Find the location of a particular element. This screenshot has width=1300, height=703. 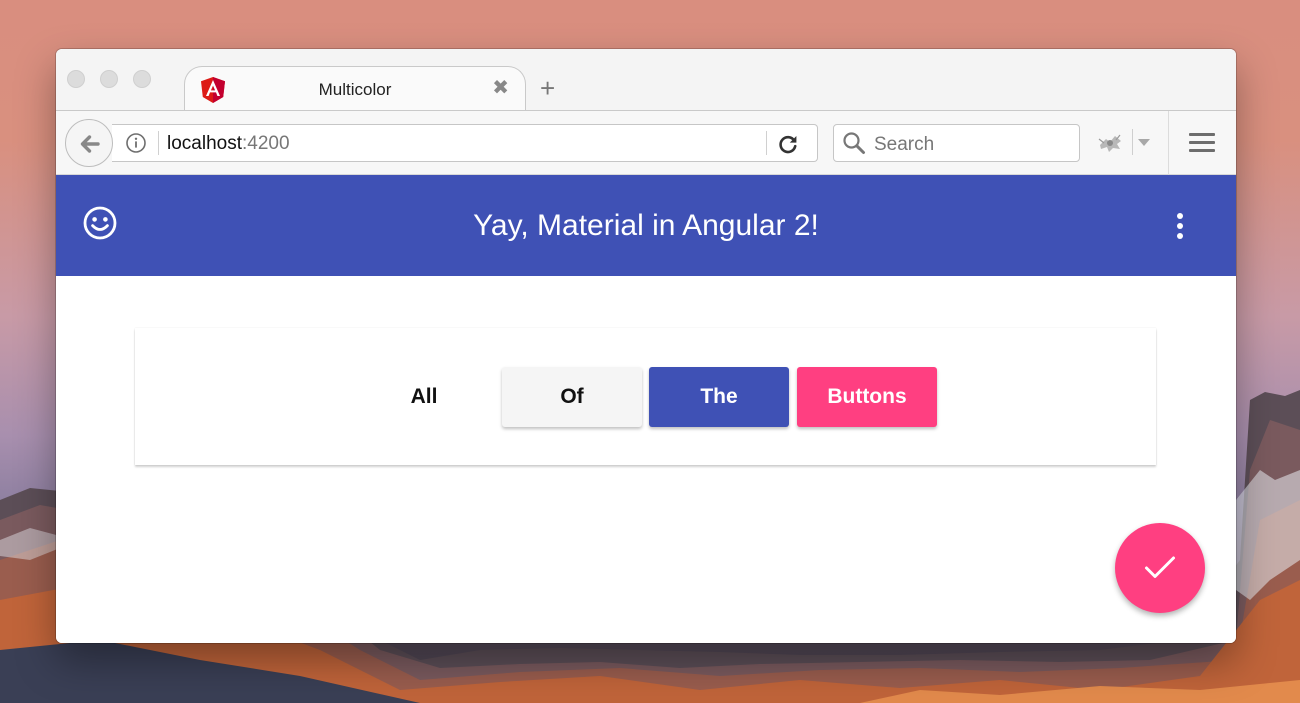

browser-tab: Multicolor ✖ is located at coordinates (355, 89).